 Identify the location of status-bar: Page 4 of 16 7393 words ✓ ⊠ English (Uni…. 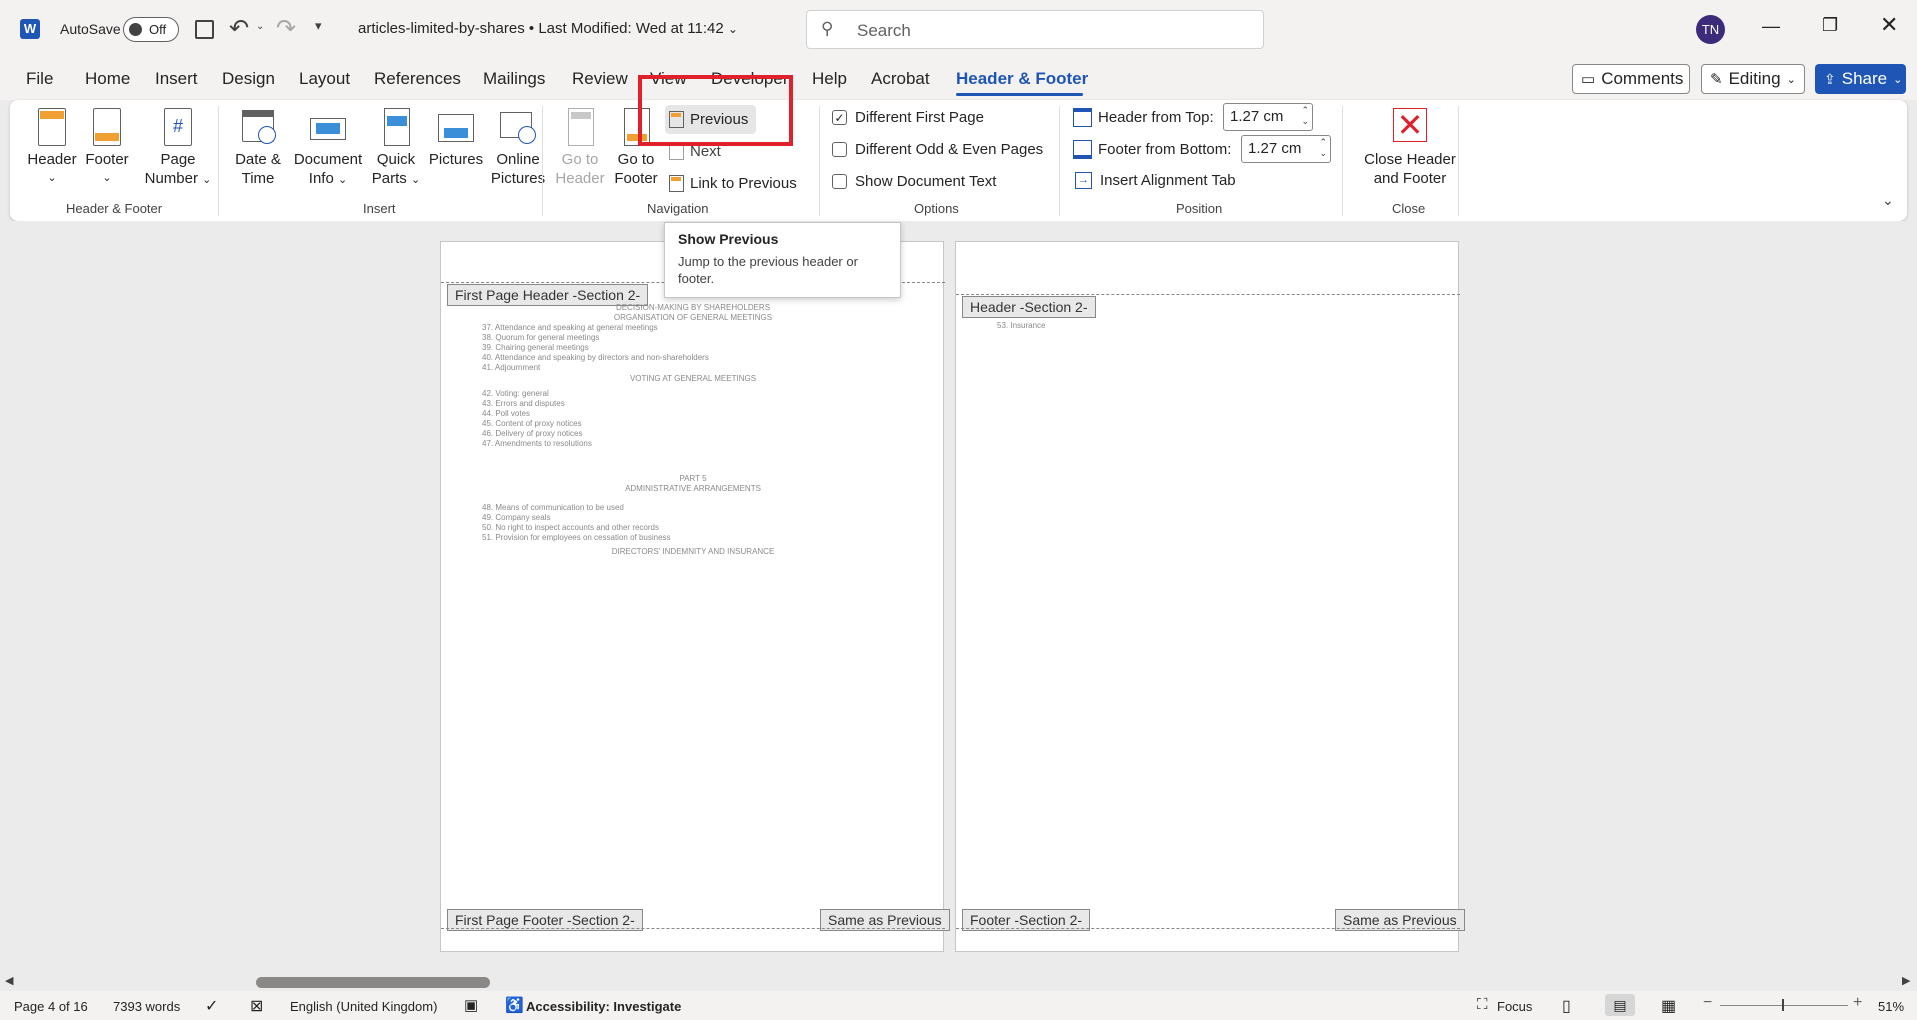
(958, 1005).